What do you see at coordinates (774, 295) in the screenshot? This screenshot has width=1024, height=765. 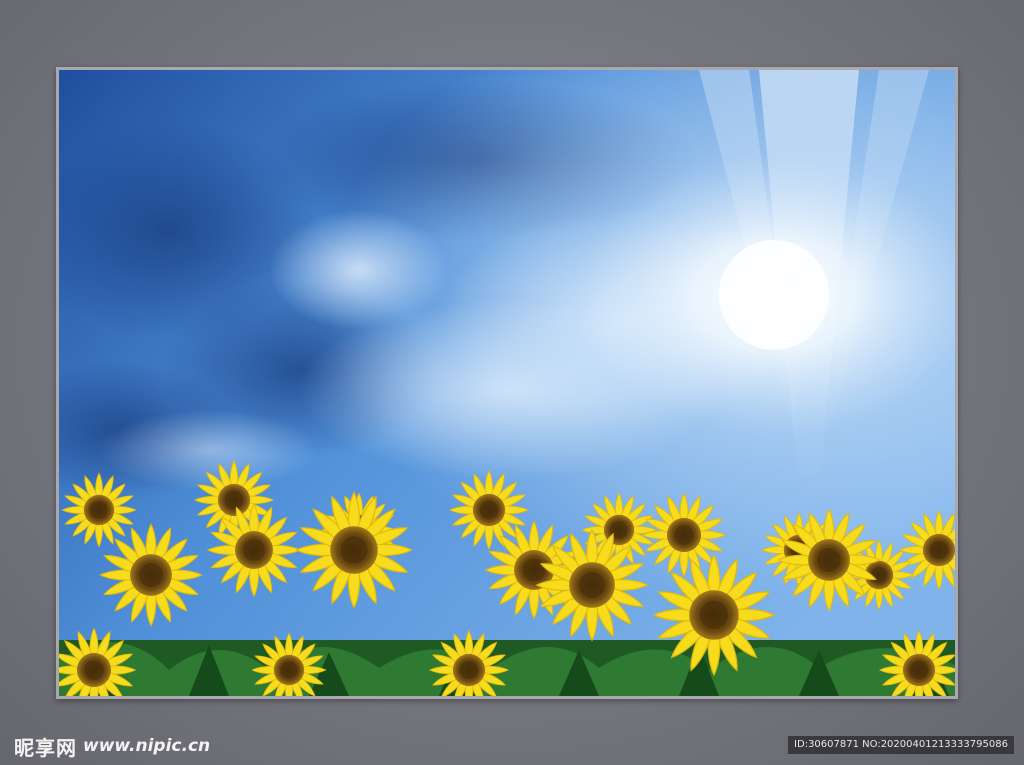 I see `sun` at bounding box center [774, 295].